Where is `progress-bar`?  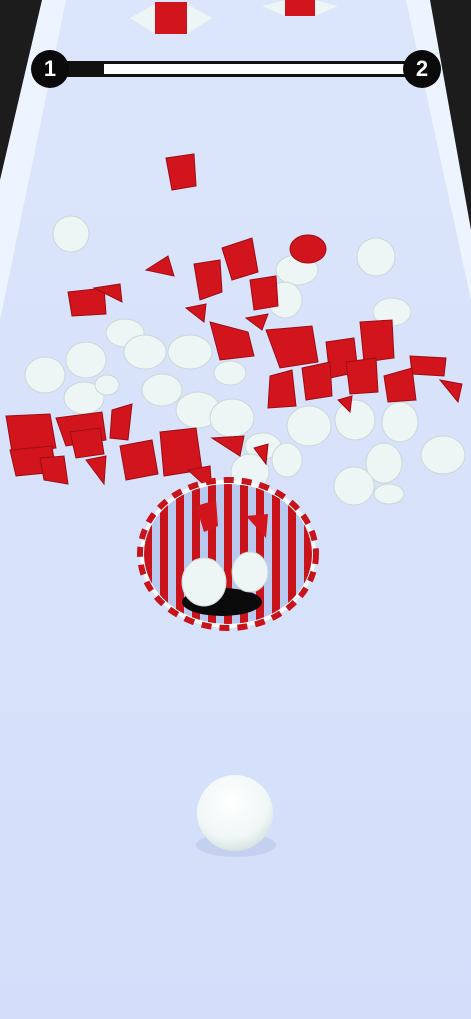
progress-bar is located at coordinates (236, 69).